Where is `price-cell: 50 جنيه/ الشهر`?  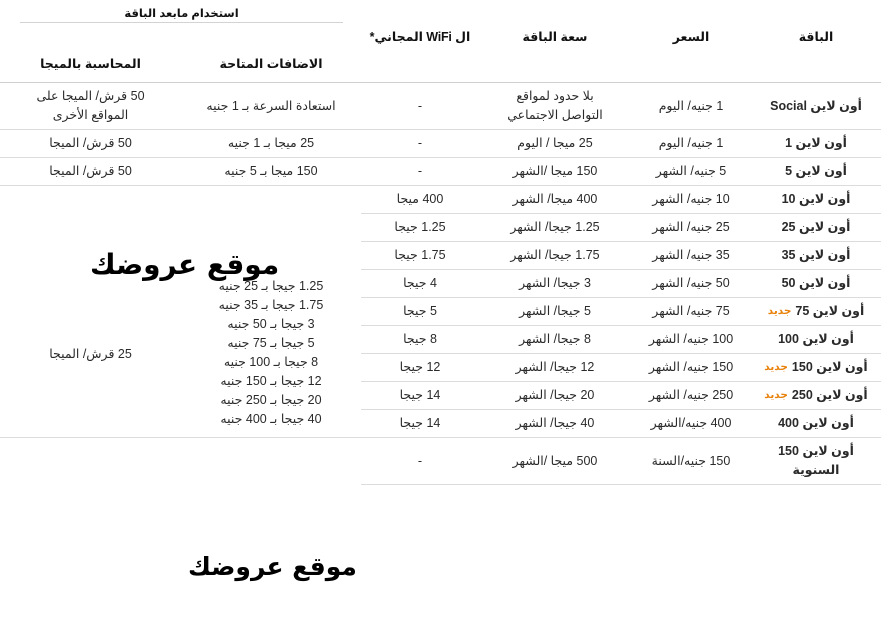 price-cell: 50 جنيه/ الشهر is located at coordinates (691, 283).